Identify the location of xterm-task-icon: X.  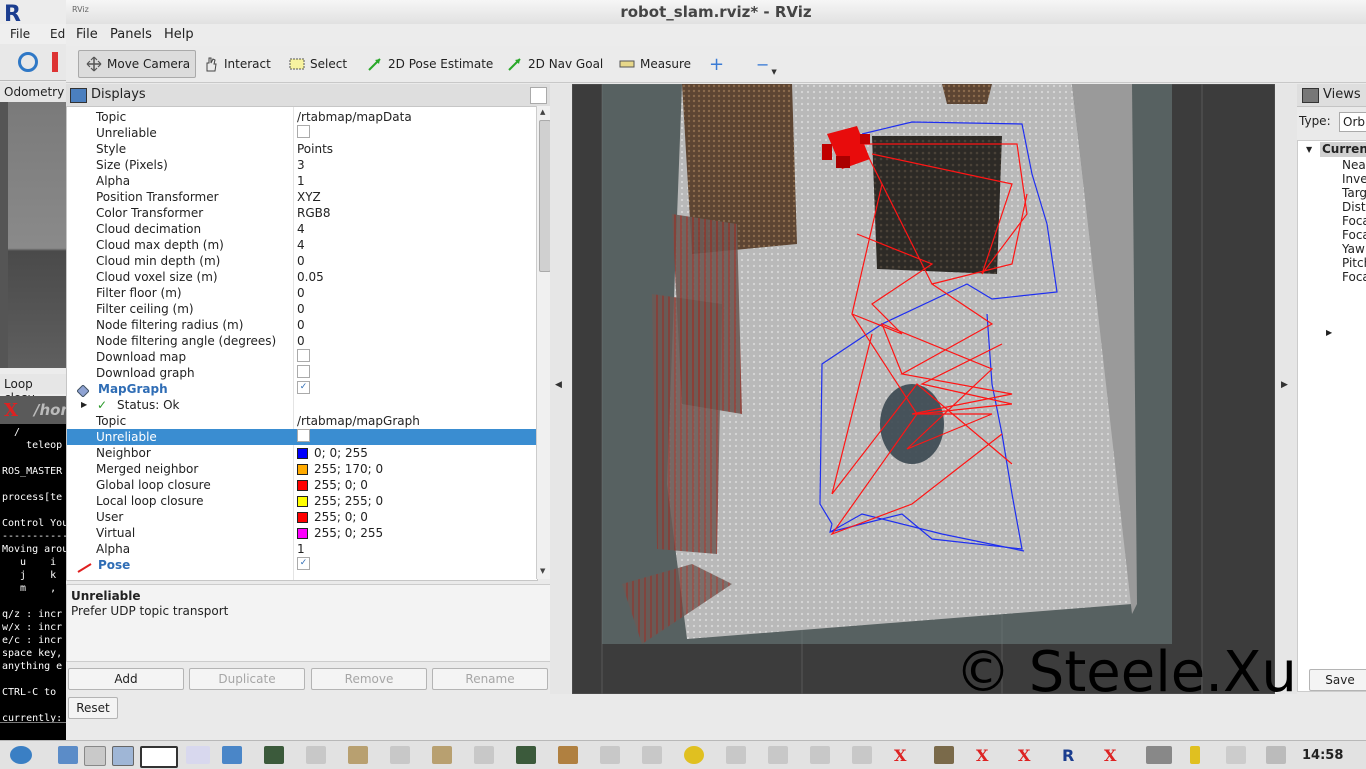
(904, 755).